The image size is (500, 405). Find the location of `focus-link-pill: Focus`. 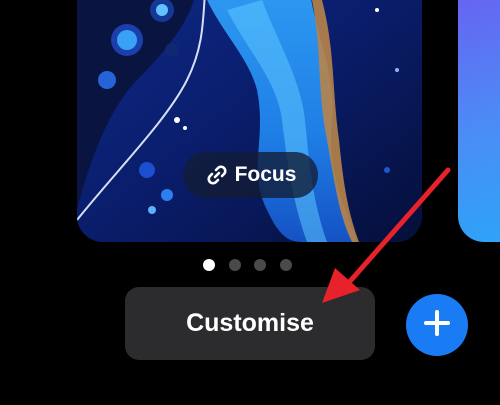

focus-link-pill: Focus is located at coordinates (250, 175).